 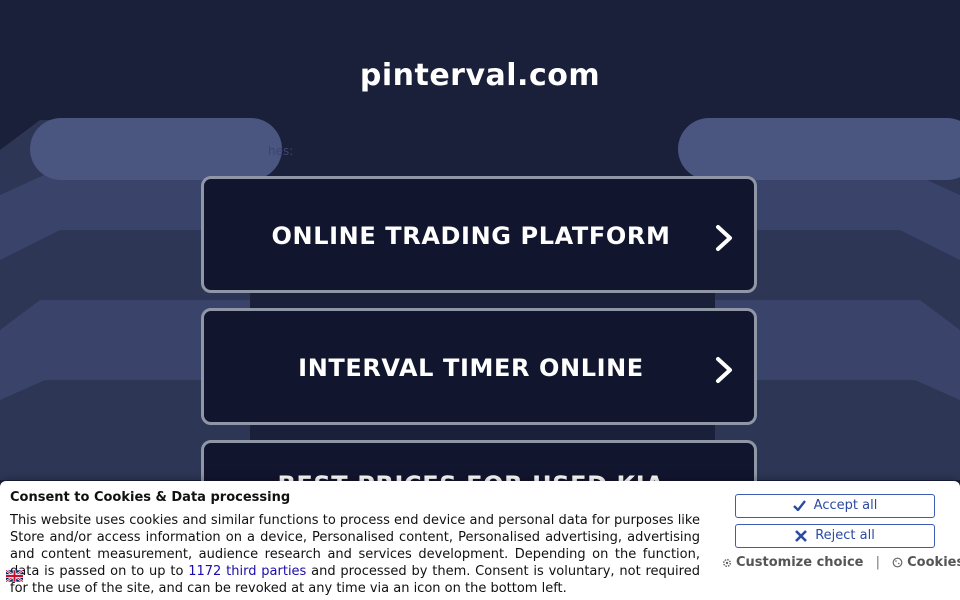 What do you see at coordinates (727, 562) in the screenshot?
I see `gear-icon` at bounding box center [727, 562].